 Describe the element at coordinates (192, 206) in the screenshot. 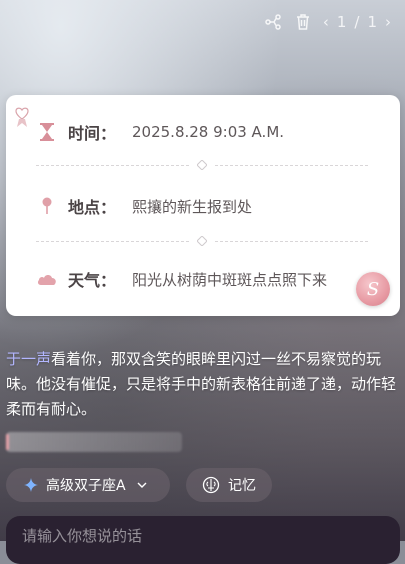

I see `location-value: 熙攘的新生报到处` at that location.